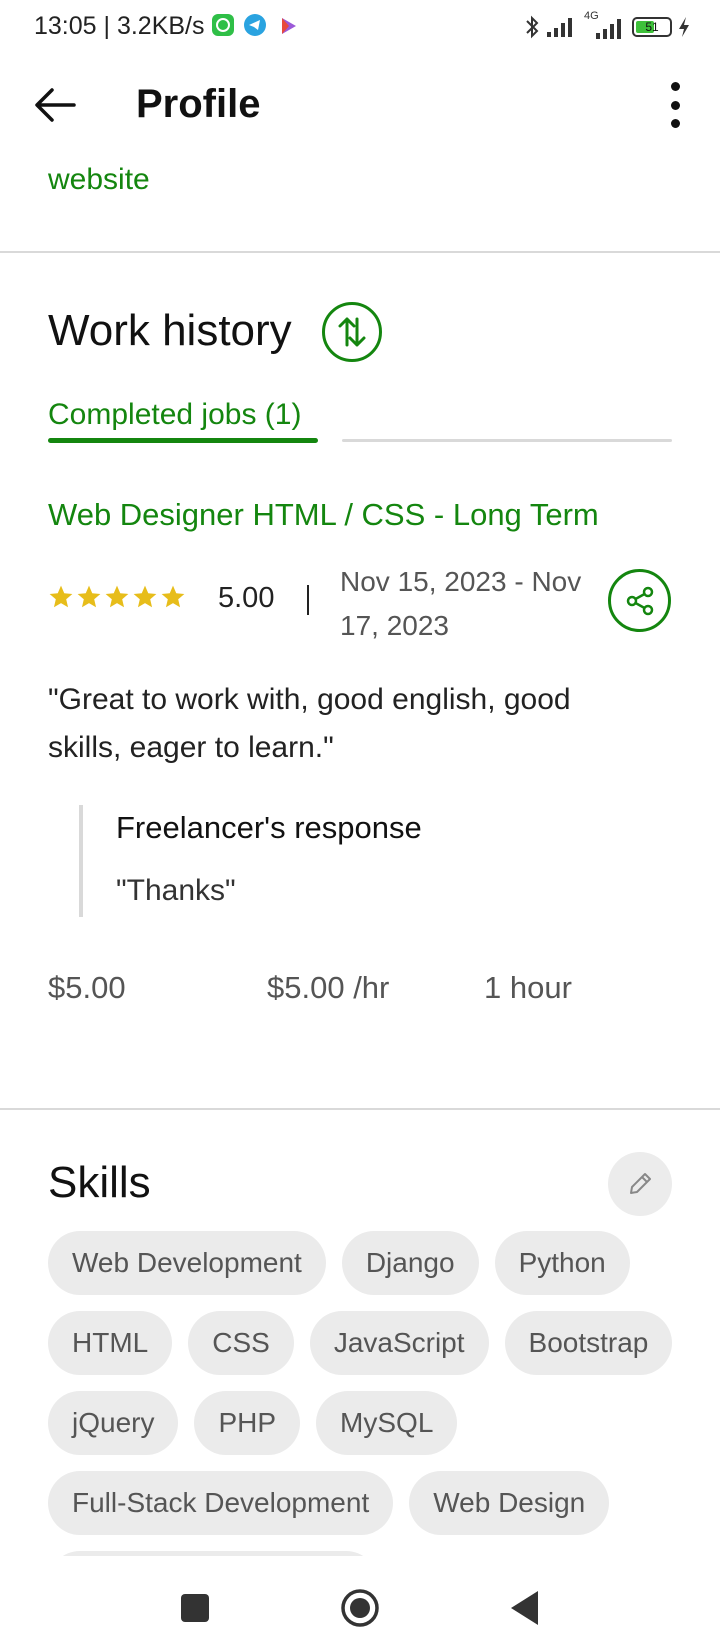 The height and width of the screenshot is (1650, 720). I want to click on rating-separator, so click(308, 600).